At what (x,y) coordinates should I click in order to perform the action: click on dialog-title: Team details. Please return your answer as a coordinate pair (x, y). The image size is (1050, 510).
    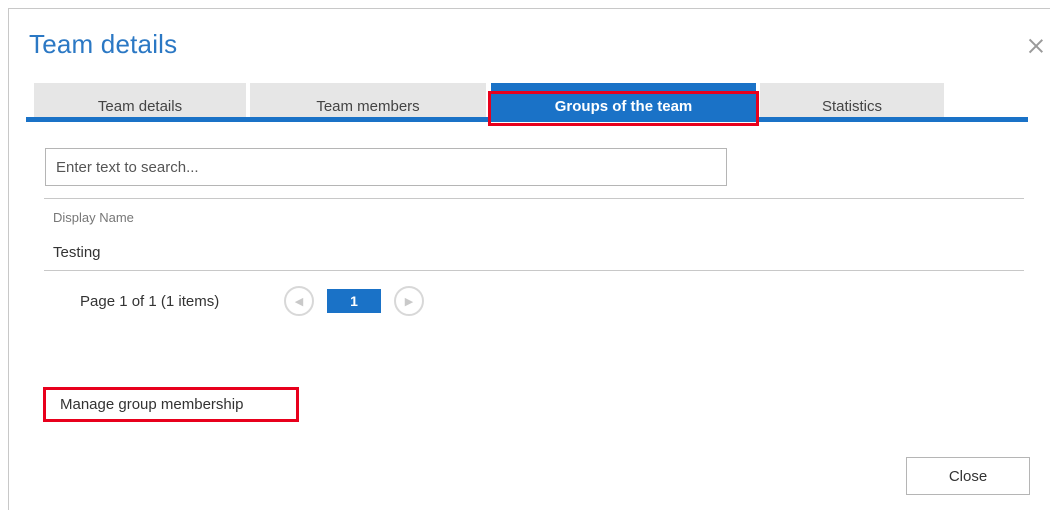
    Looking at the image, I should click on (103, 44).